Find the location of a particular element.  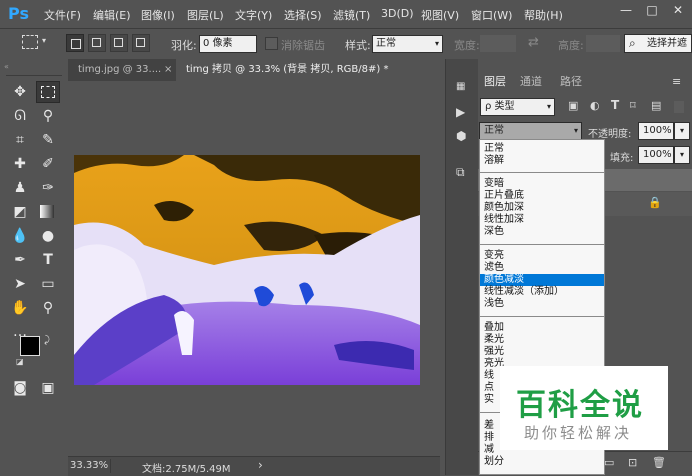

properties-icon: ⧉ is located at coordinates (460, 172).